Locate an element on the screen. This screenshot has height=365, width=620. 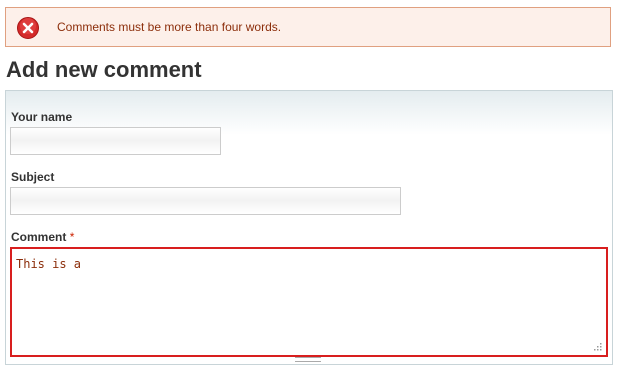
resize-grip-icon is located at coordinates (598, 347).